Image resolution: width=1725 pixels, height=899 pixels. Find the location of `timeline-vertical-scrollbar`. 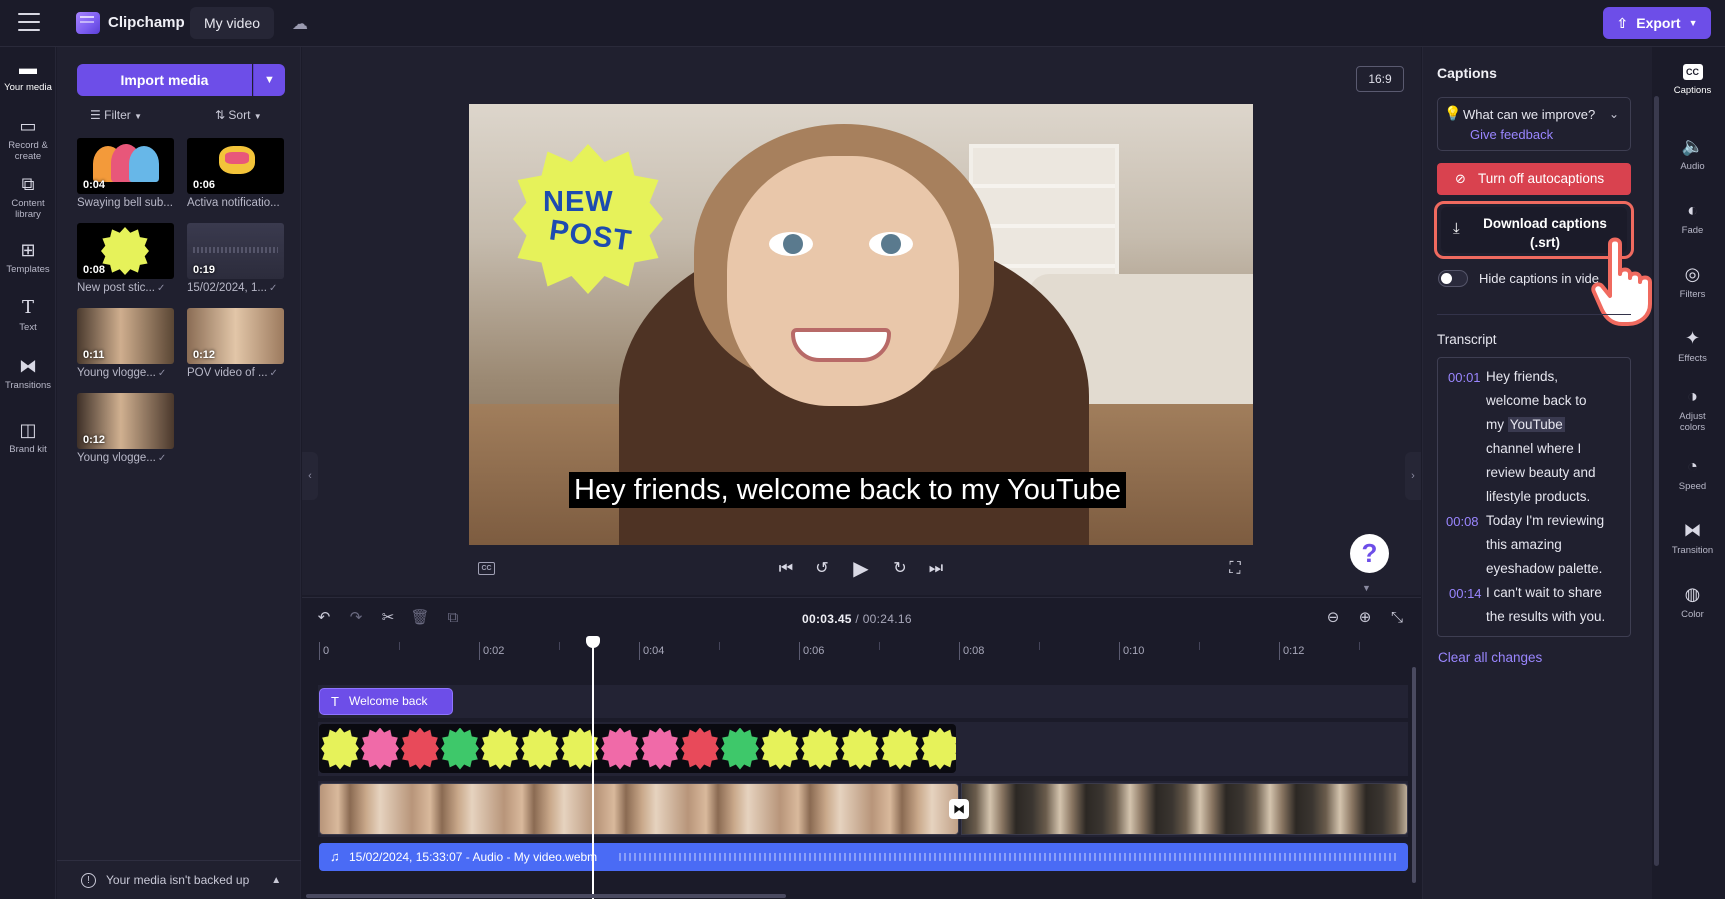

timeline-vertical-scrollbar is located at coordinates (1414, 775).